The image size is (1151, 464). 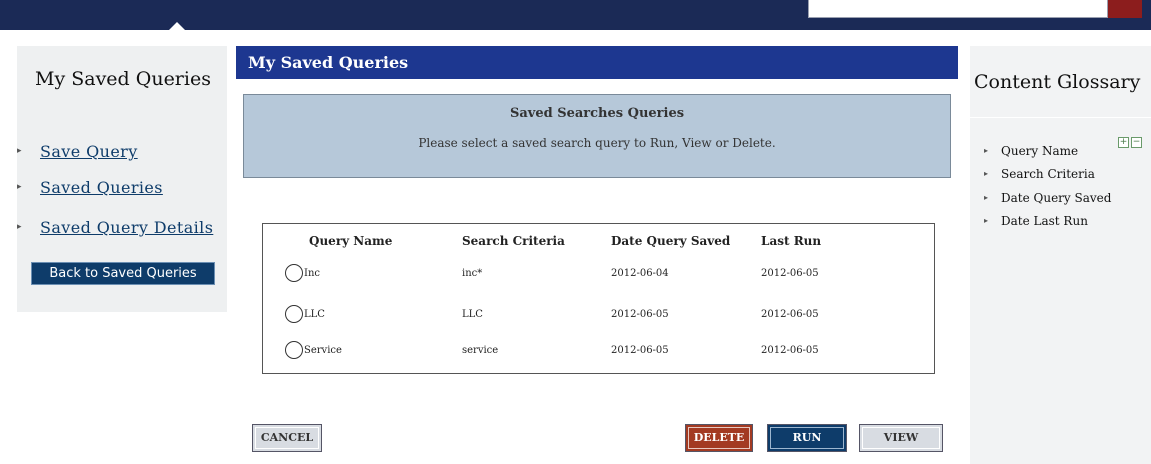 What do you see at coordinates (640, 273) in the screenshot?
I see `date-saved-cell: 2012-06-04` at bounding box center [640, 273].